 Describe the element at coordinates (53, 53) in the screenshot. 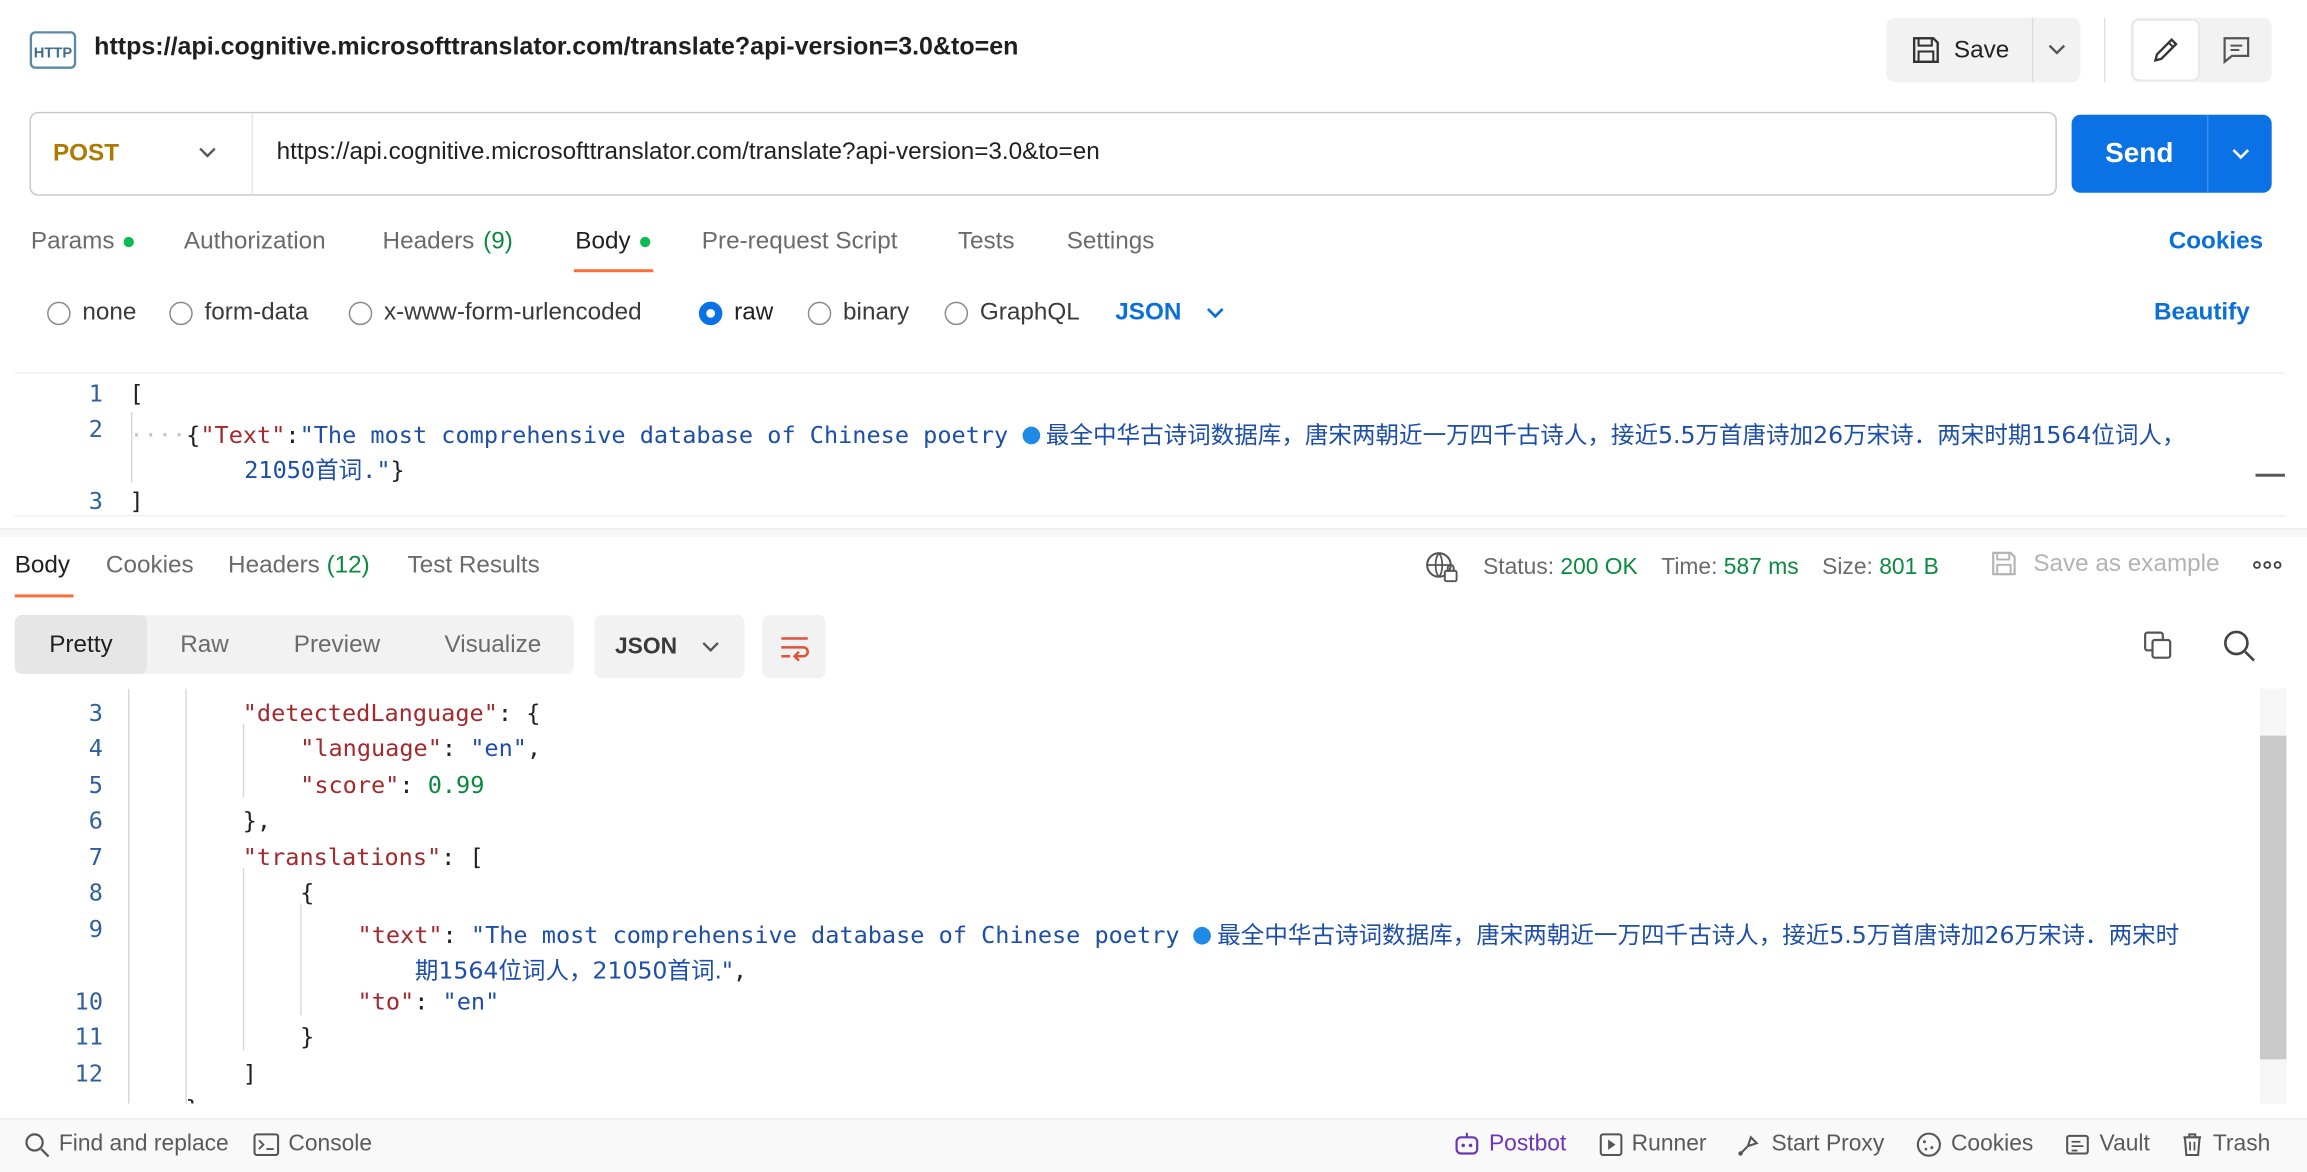

I see `svg-text: HTTP` at that location.